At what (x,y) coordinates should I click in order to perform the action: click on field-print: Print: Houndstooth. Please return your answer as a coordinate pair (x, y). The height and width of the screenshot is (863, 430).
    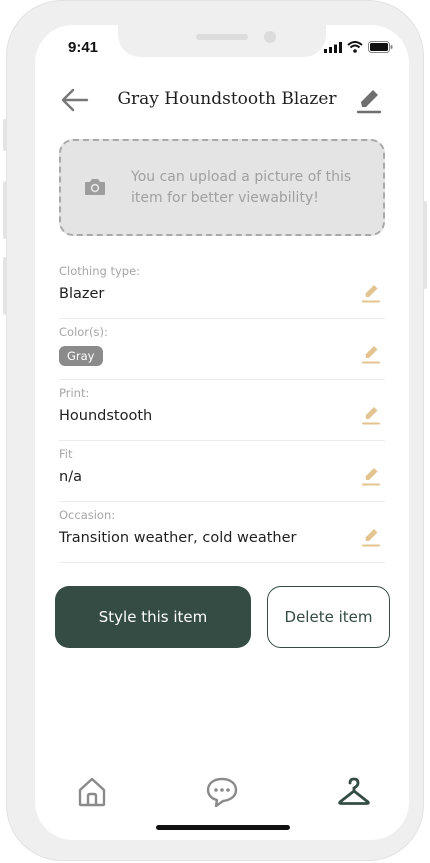
    Looking at the image, I should click on (222, 410).